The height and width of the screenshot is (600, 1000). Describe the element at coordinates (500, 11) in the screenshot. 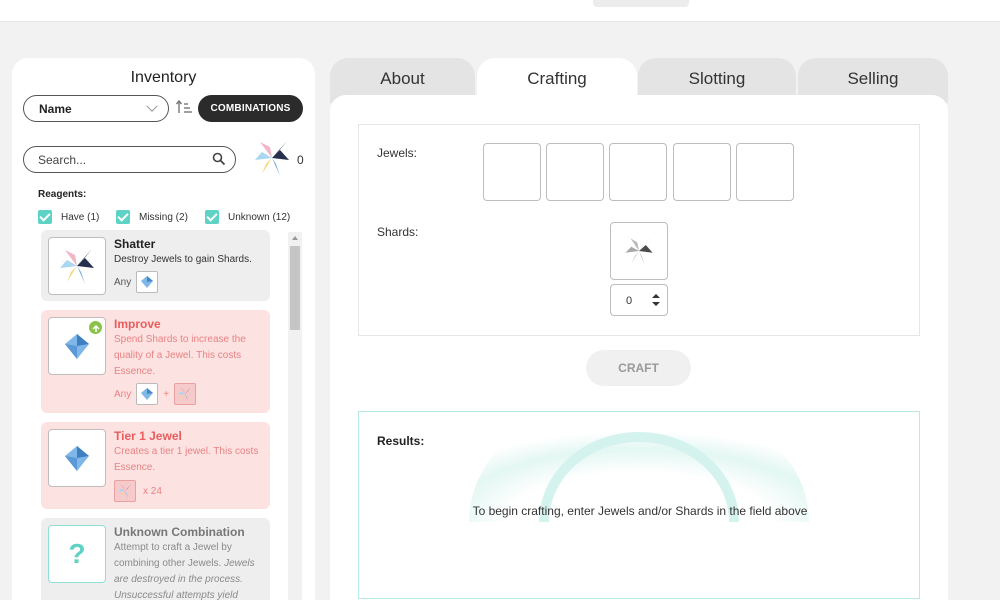

I see `top-bar` at that location.